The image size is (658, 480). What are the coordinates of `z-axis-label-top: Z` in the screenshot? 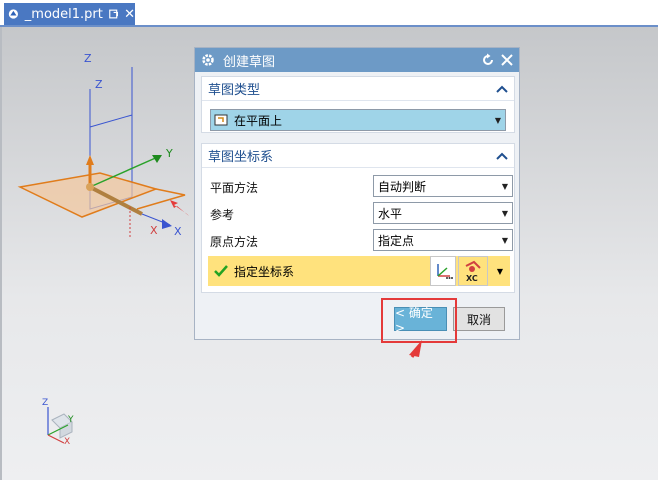 It's located at (88, 58).